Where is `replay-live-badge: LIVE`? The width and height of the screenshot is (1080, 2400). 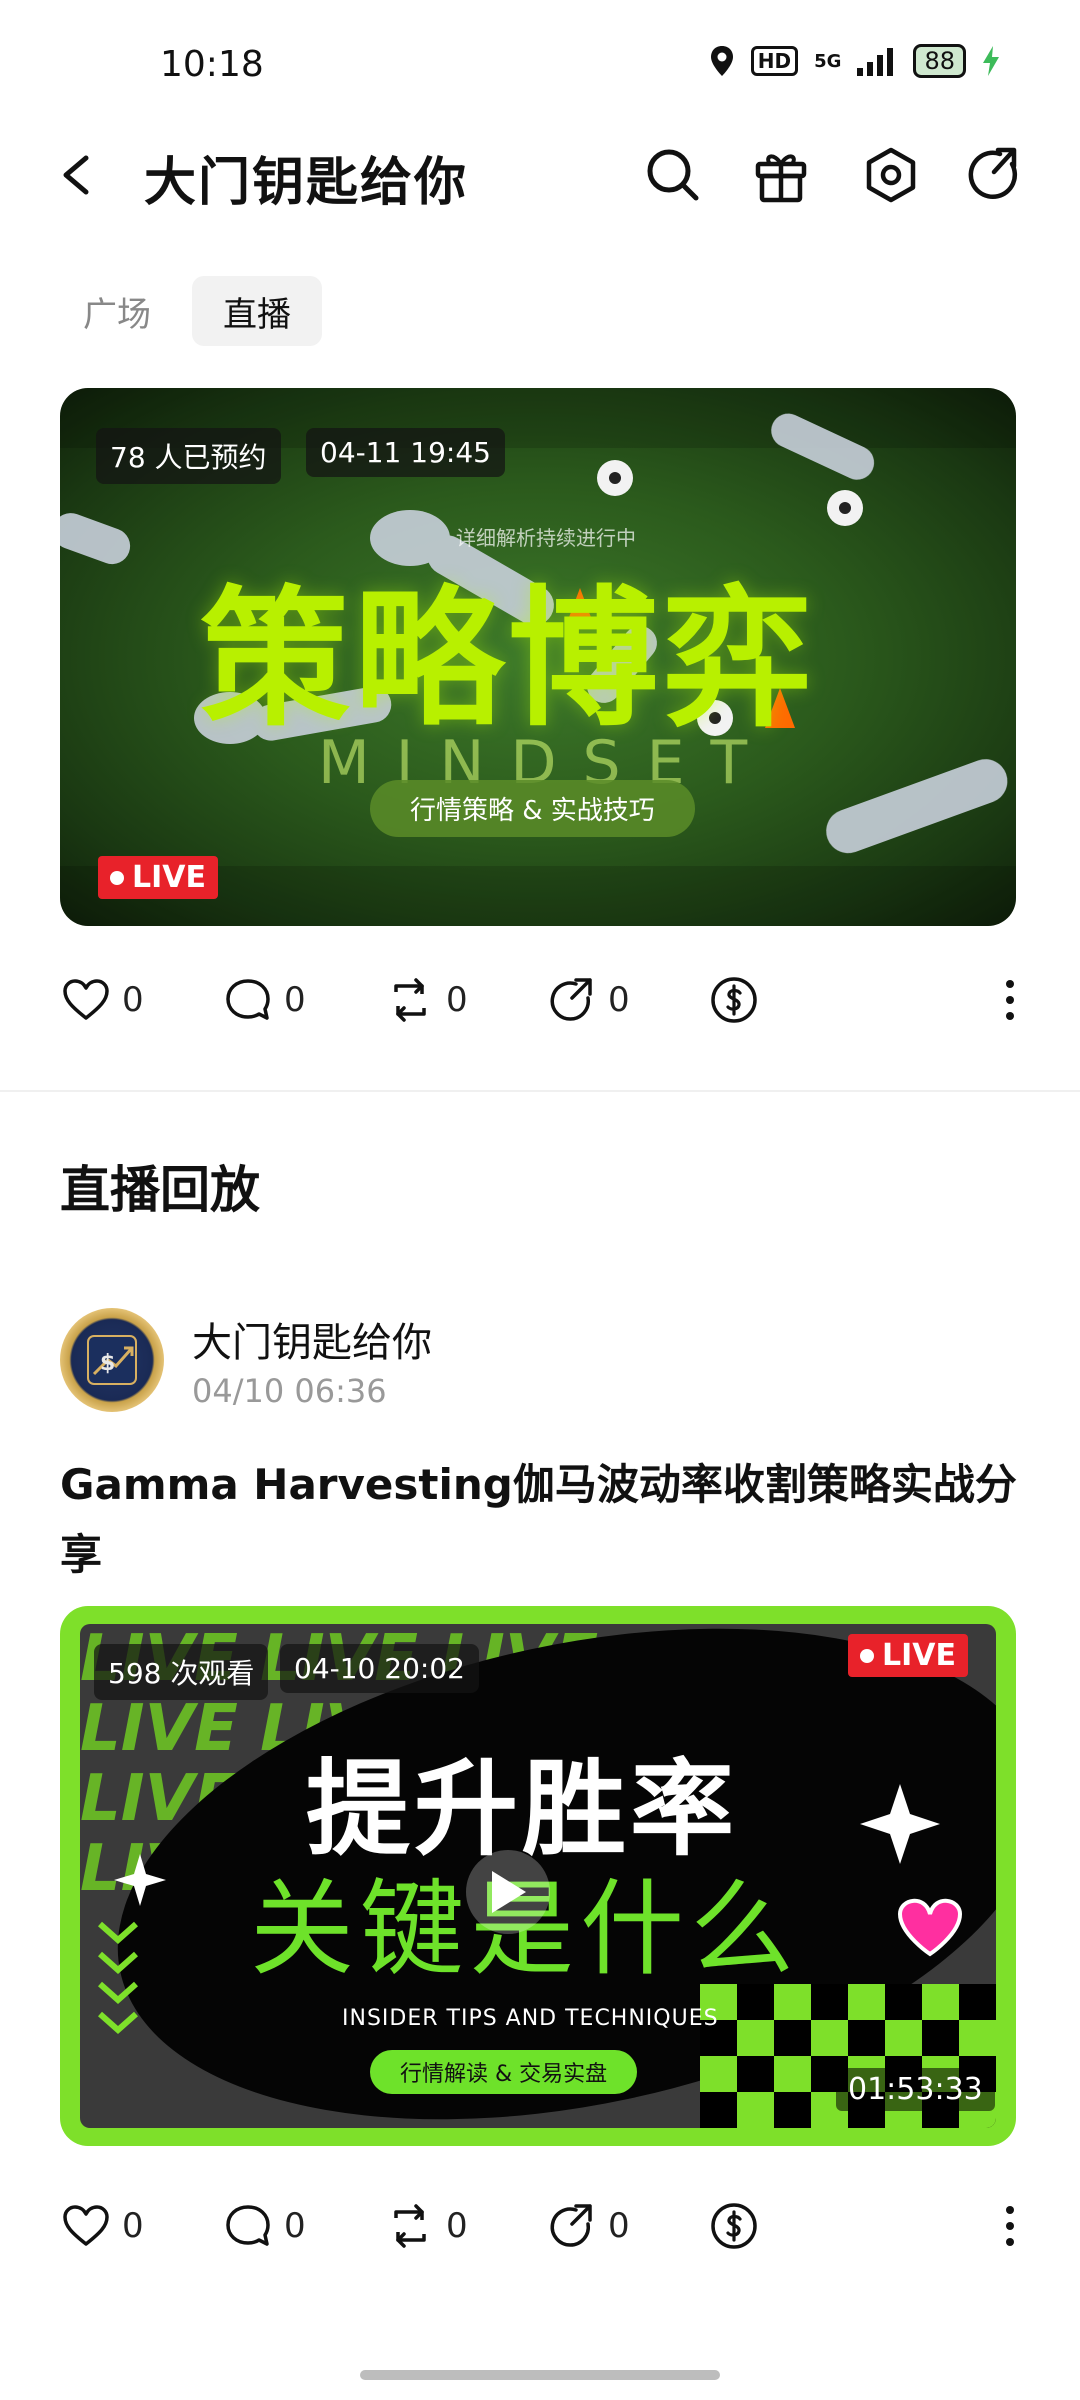 replay-live-badge: LIVE is located at coordinates (908, 1655).